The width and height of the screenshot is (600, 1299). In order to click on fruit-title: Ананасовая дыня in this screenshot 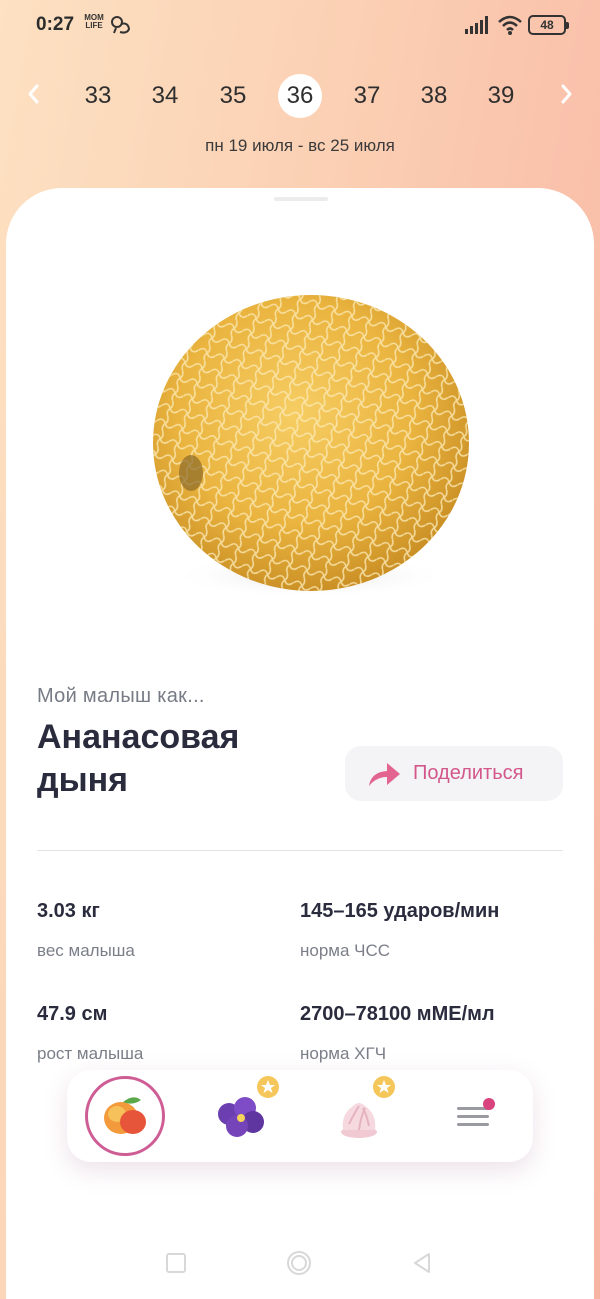, I will do `click(138, 758)`.